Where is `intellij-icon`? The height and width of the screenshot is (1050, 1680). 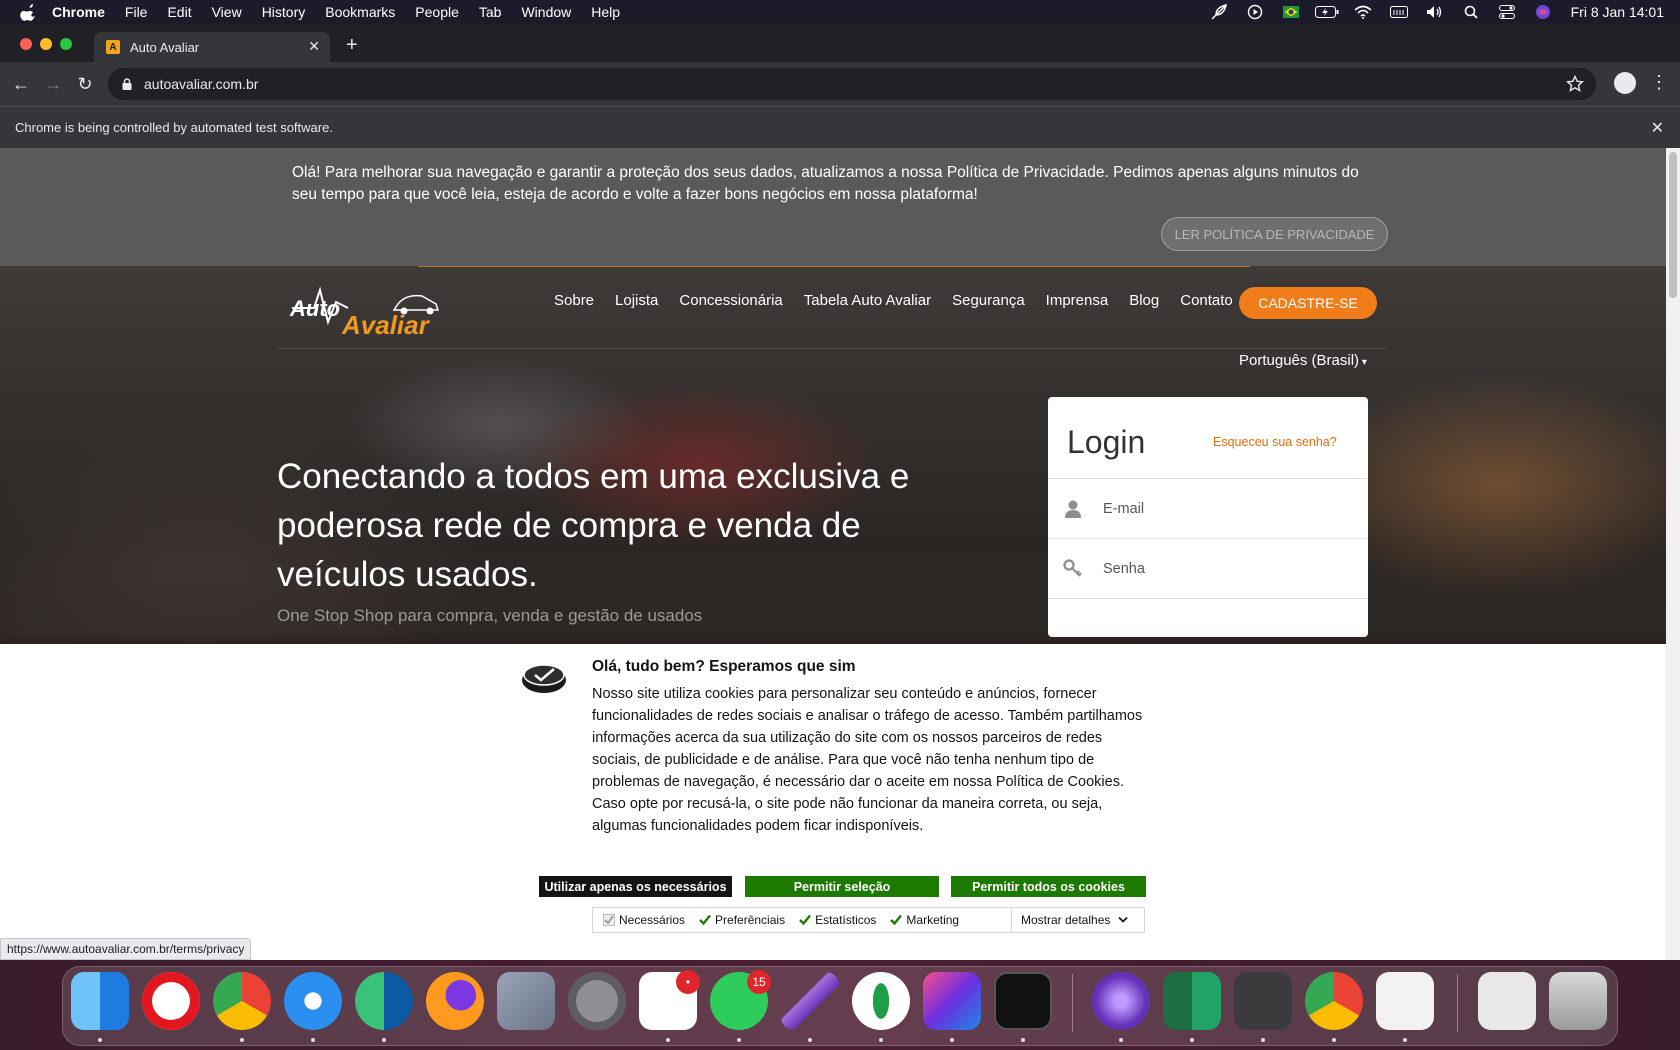 intellij-icon is located at coordinates (952, 1001).